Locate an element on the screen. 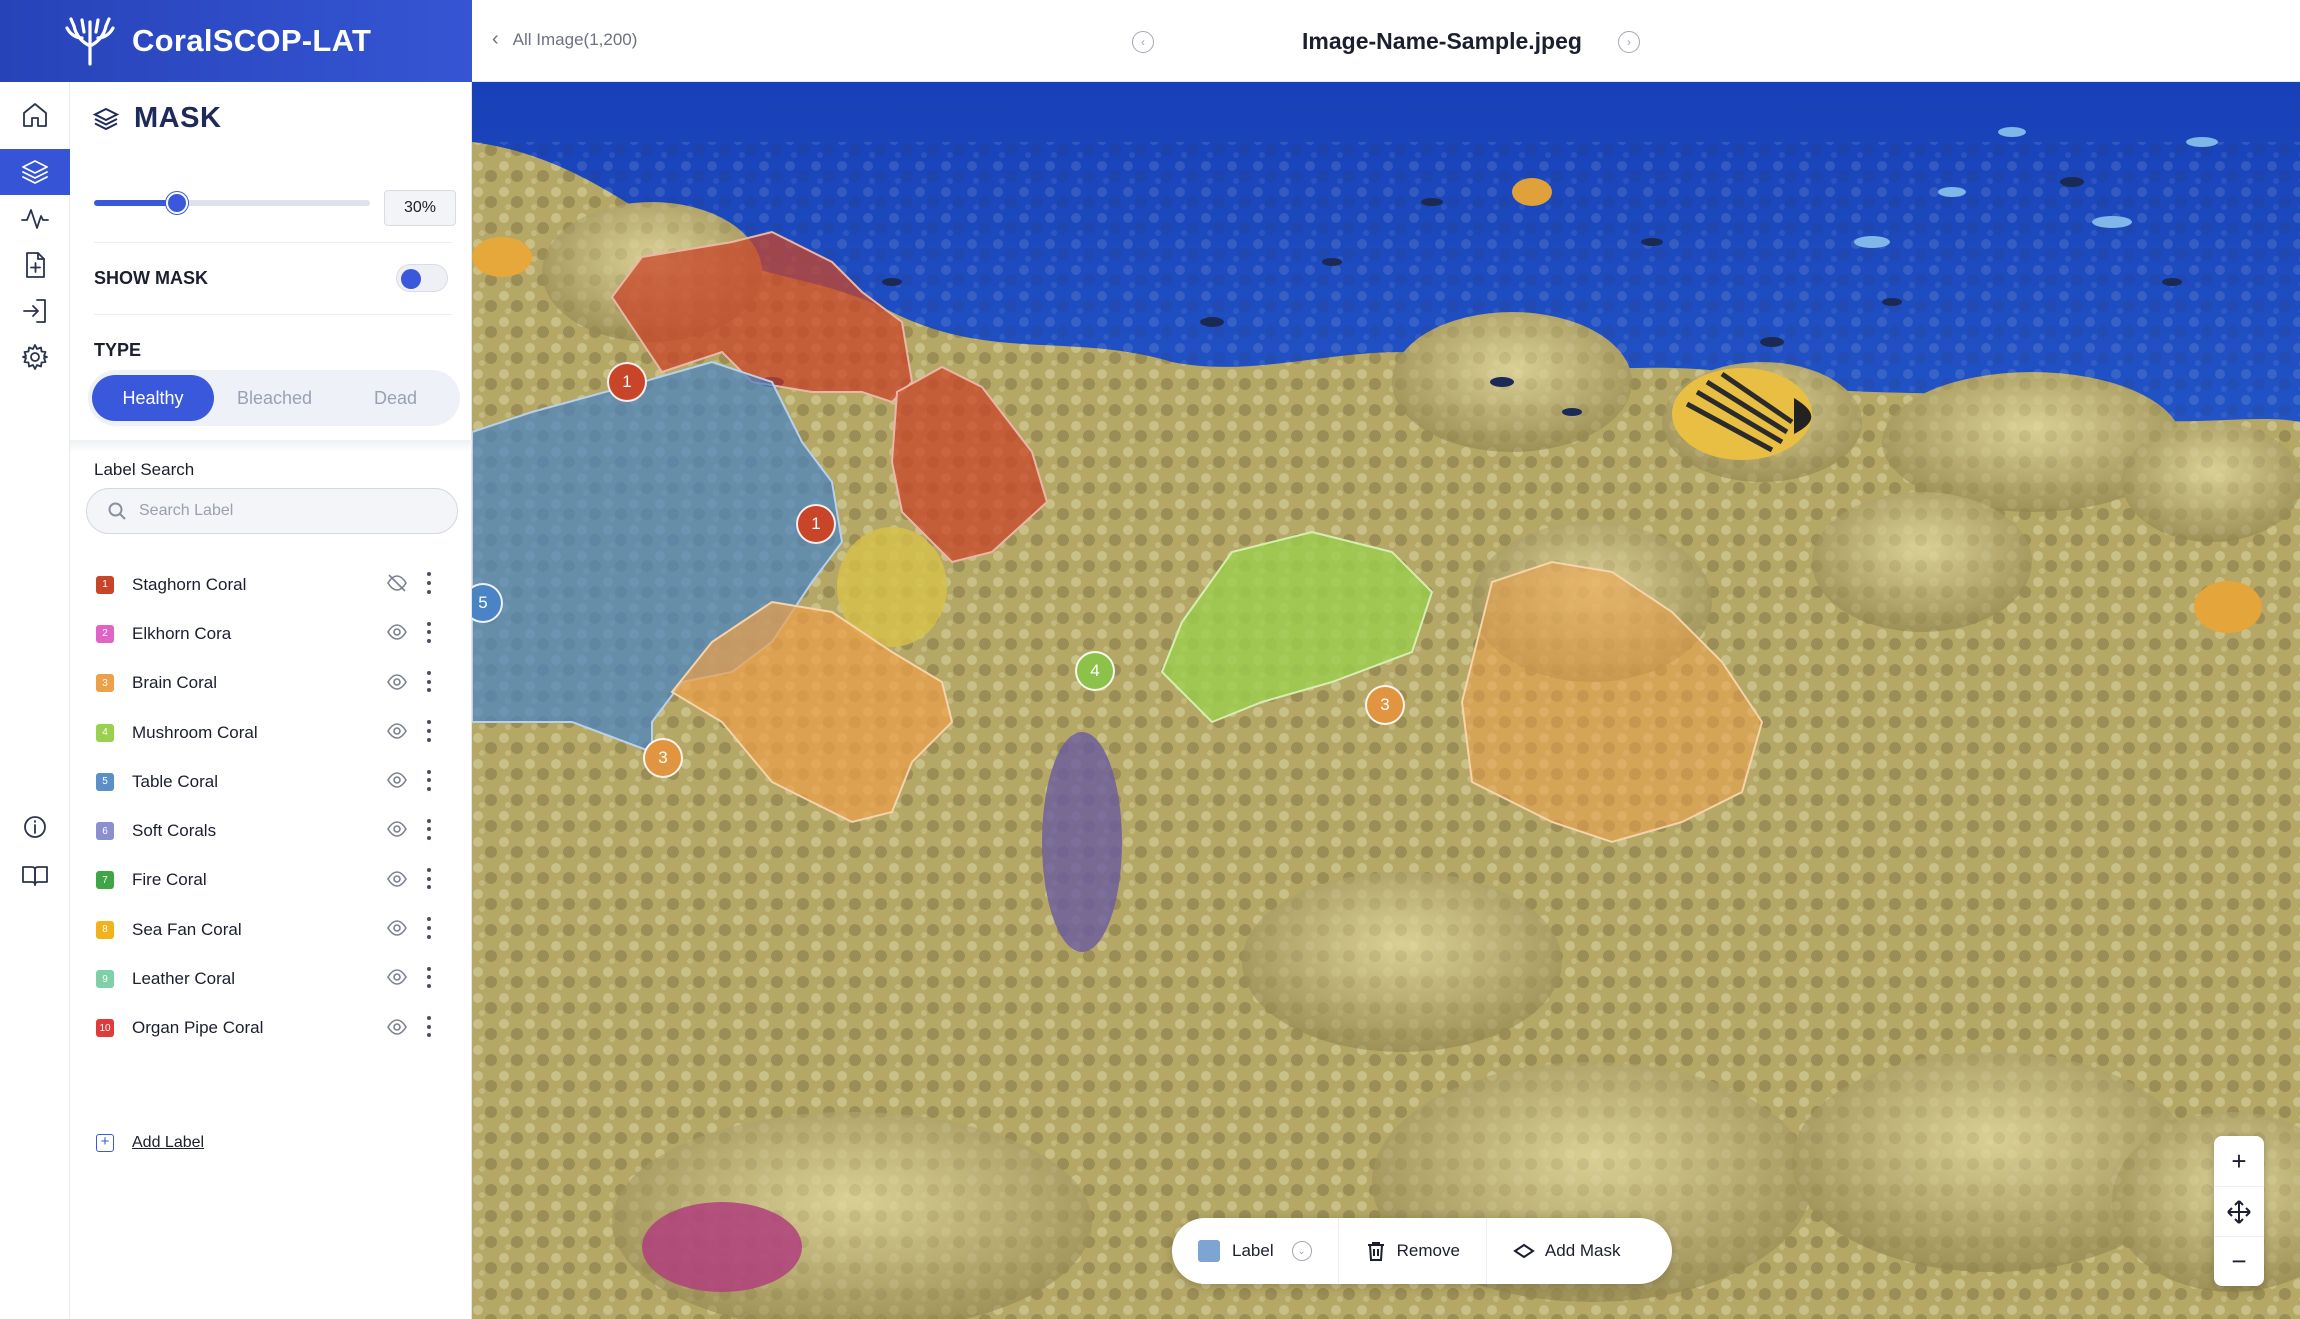  rail-settings is located at coordinates (35, 357).